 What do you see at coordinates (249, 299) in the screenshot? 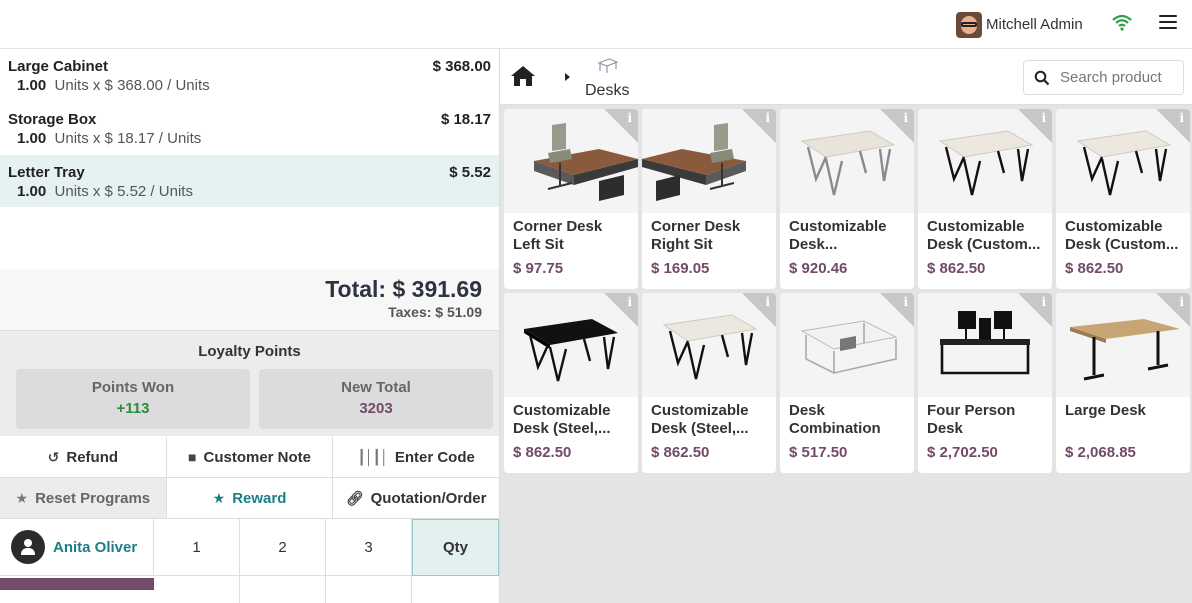
I see `order-totals: Total: $ 391.69 Taxes: $ 51.09` at bounding box center [249, 299].